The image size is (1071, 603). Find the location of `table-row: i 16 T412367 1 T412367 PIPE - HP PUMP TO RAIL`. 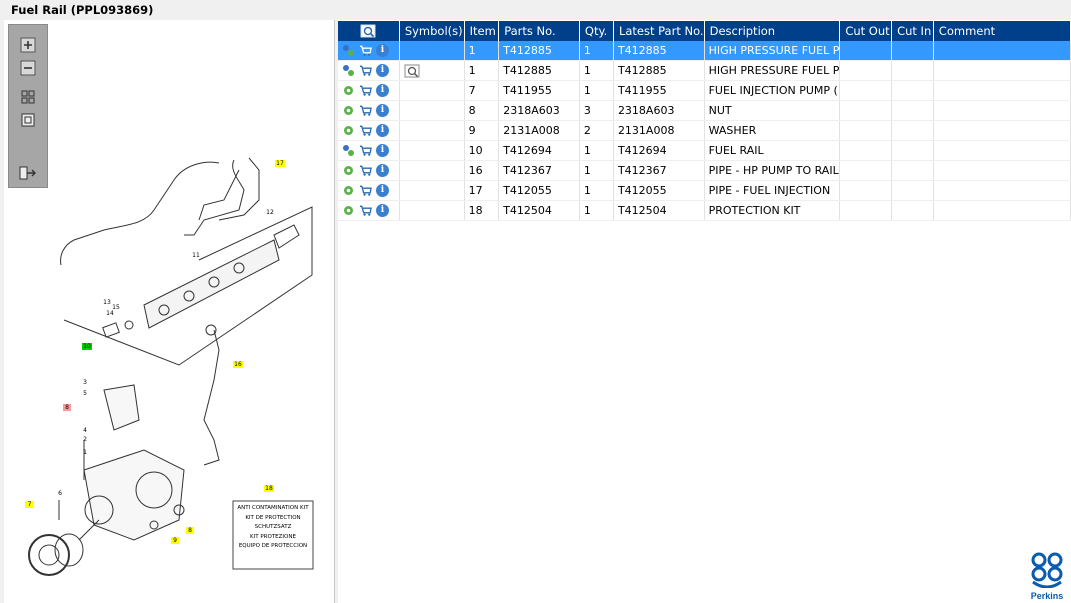

table-row: i 16 T412367 1 T412367 PIPE - HP PUMP TO RAIL is located at coordinates (704, 170).